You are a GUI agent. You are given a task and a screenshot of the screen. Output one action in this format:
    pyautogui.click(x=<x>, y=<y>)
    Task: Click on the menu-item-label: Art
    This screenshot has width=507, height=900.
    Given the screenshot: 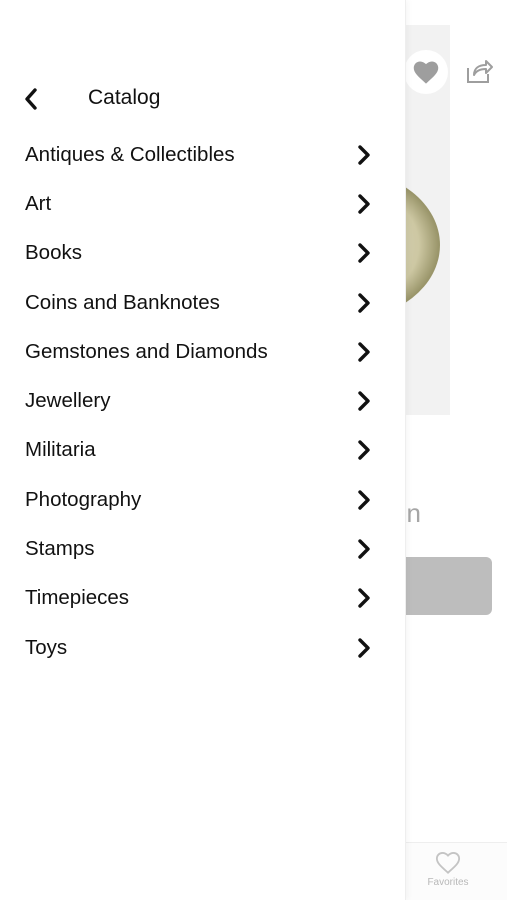 What is the action you would take?
    pyautogui.click(x=38, y=203)
    